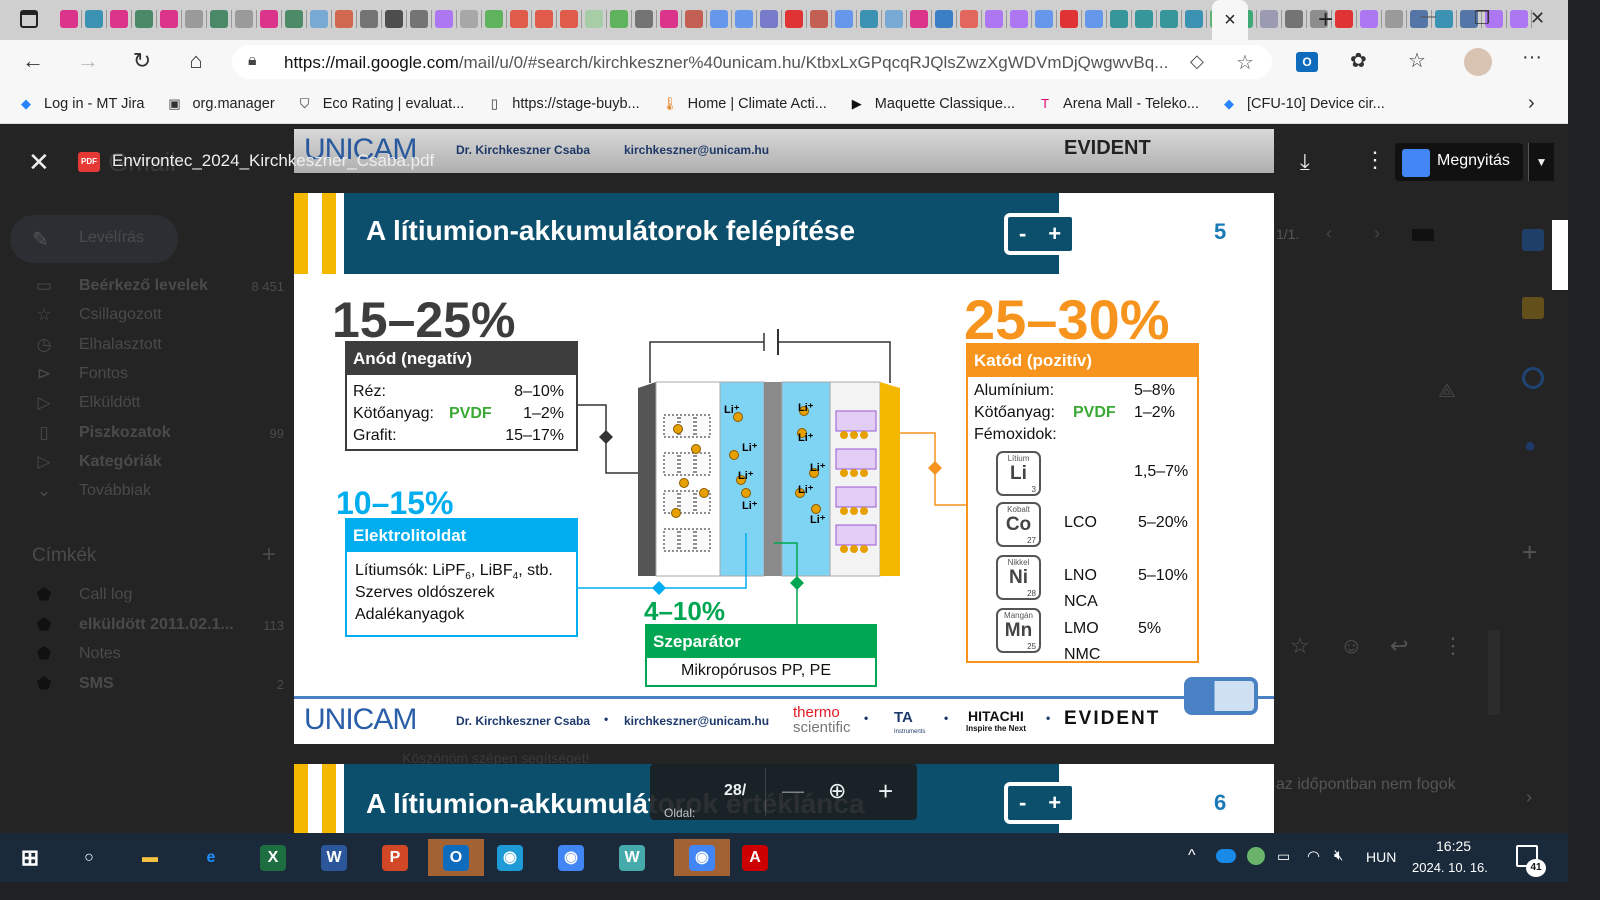  What do you see at coordinates (1453, 846) in the screenshot?
I see `clock-time: 16:25` at bounding box center [1453, 846].